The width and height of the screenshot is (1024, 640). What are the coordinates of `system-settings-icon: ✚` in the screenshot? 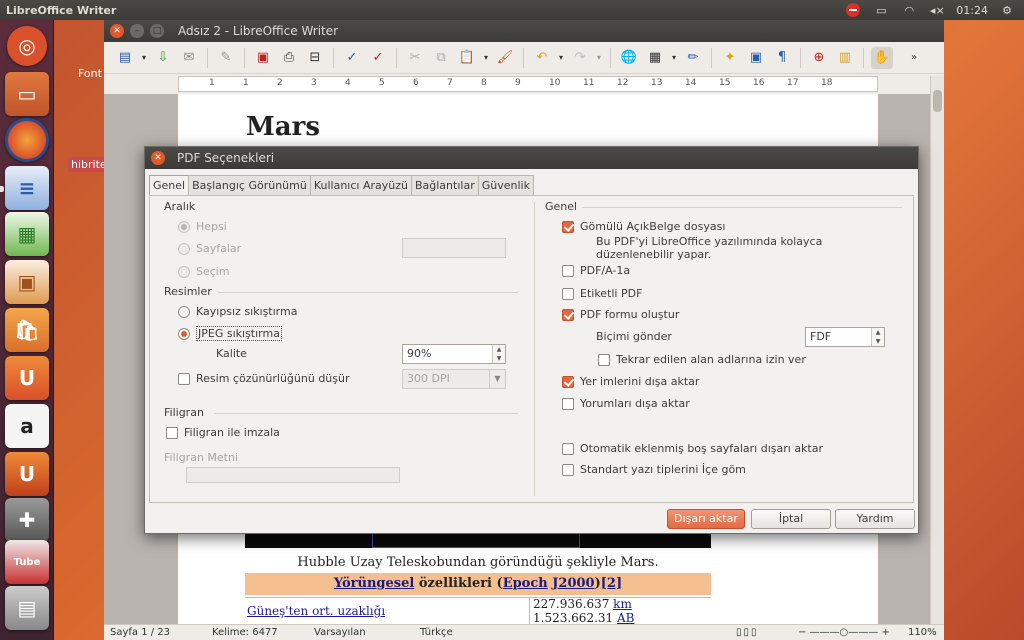 It's located at (27, 520).